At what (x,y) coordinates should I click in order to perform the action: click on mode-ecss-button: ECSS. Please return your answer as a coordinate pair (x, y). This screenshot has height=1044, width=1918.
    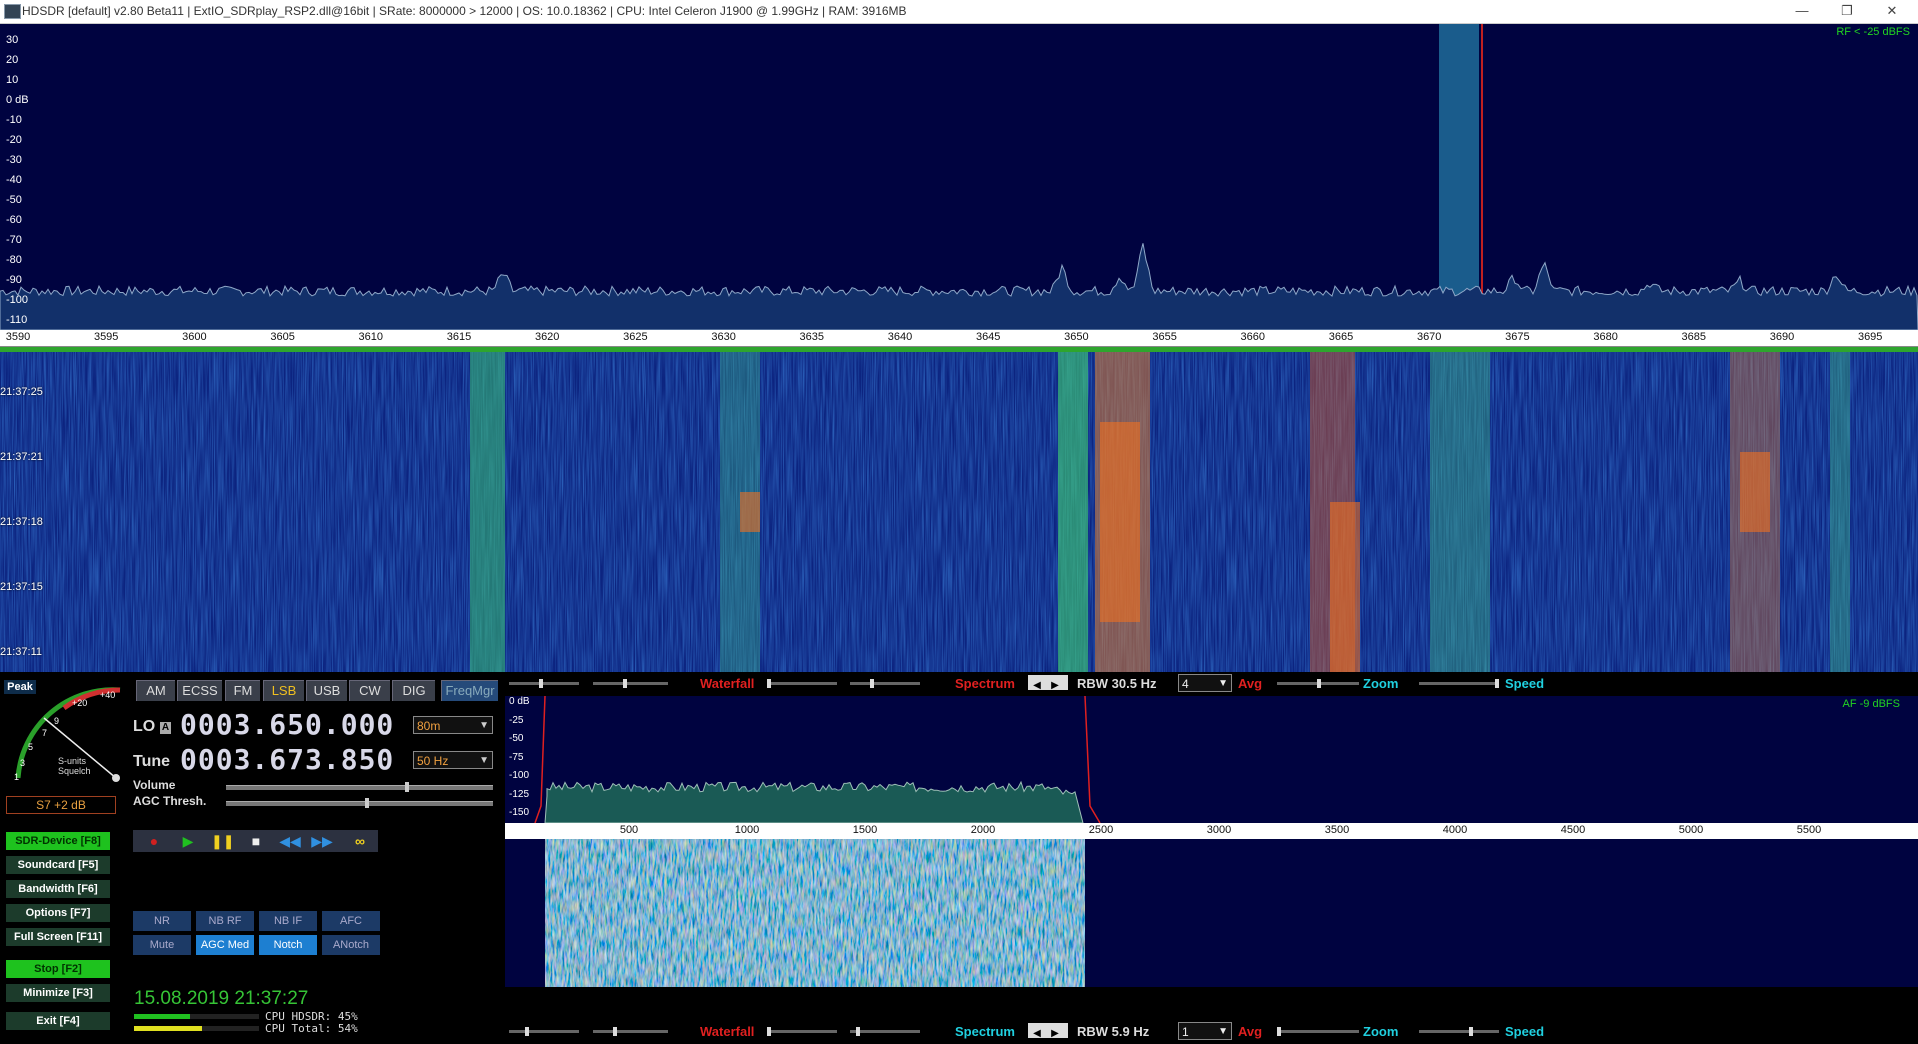
    Looking at the image, I should click on (199, 690).